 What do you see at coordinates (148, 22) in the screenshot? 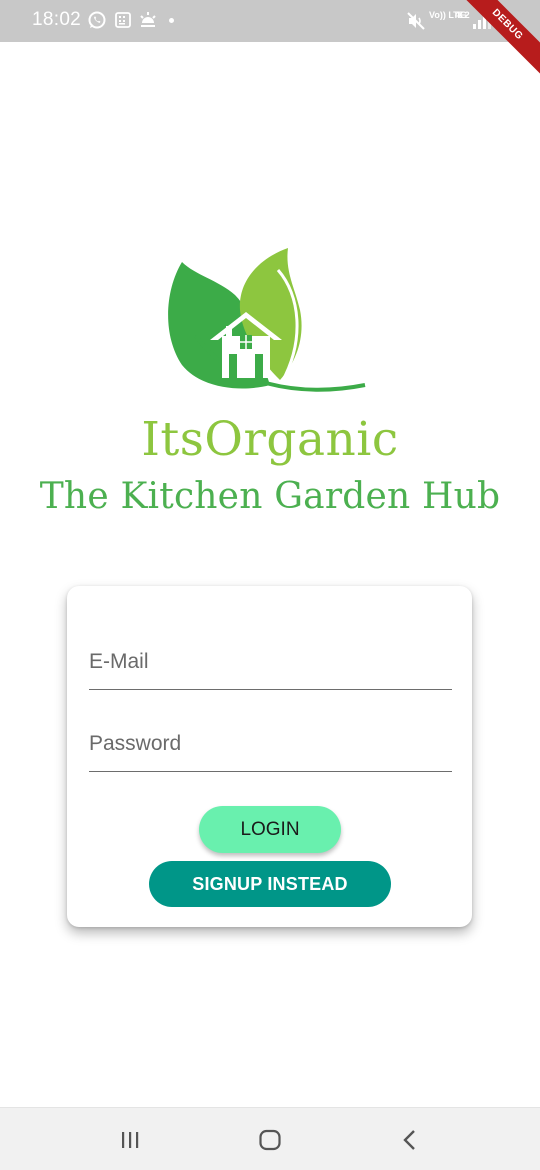
I see `weather-icon` at bounding box center [148, 22].